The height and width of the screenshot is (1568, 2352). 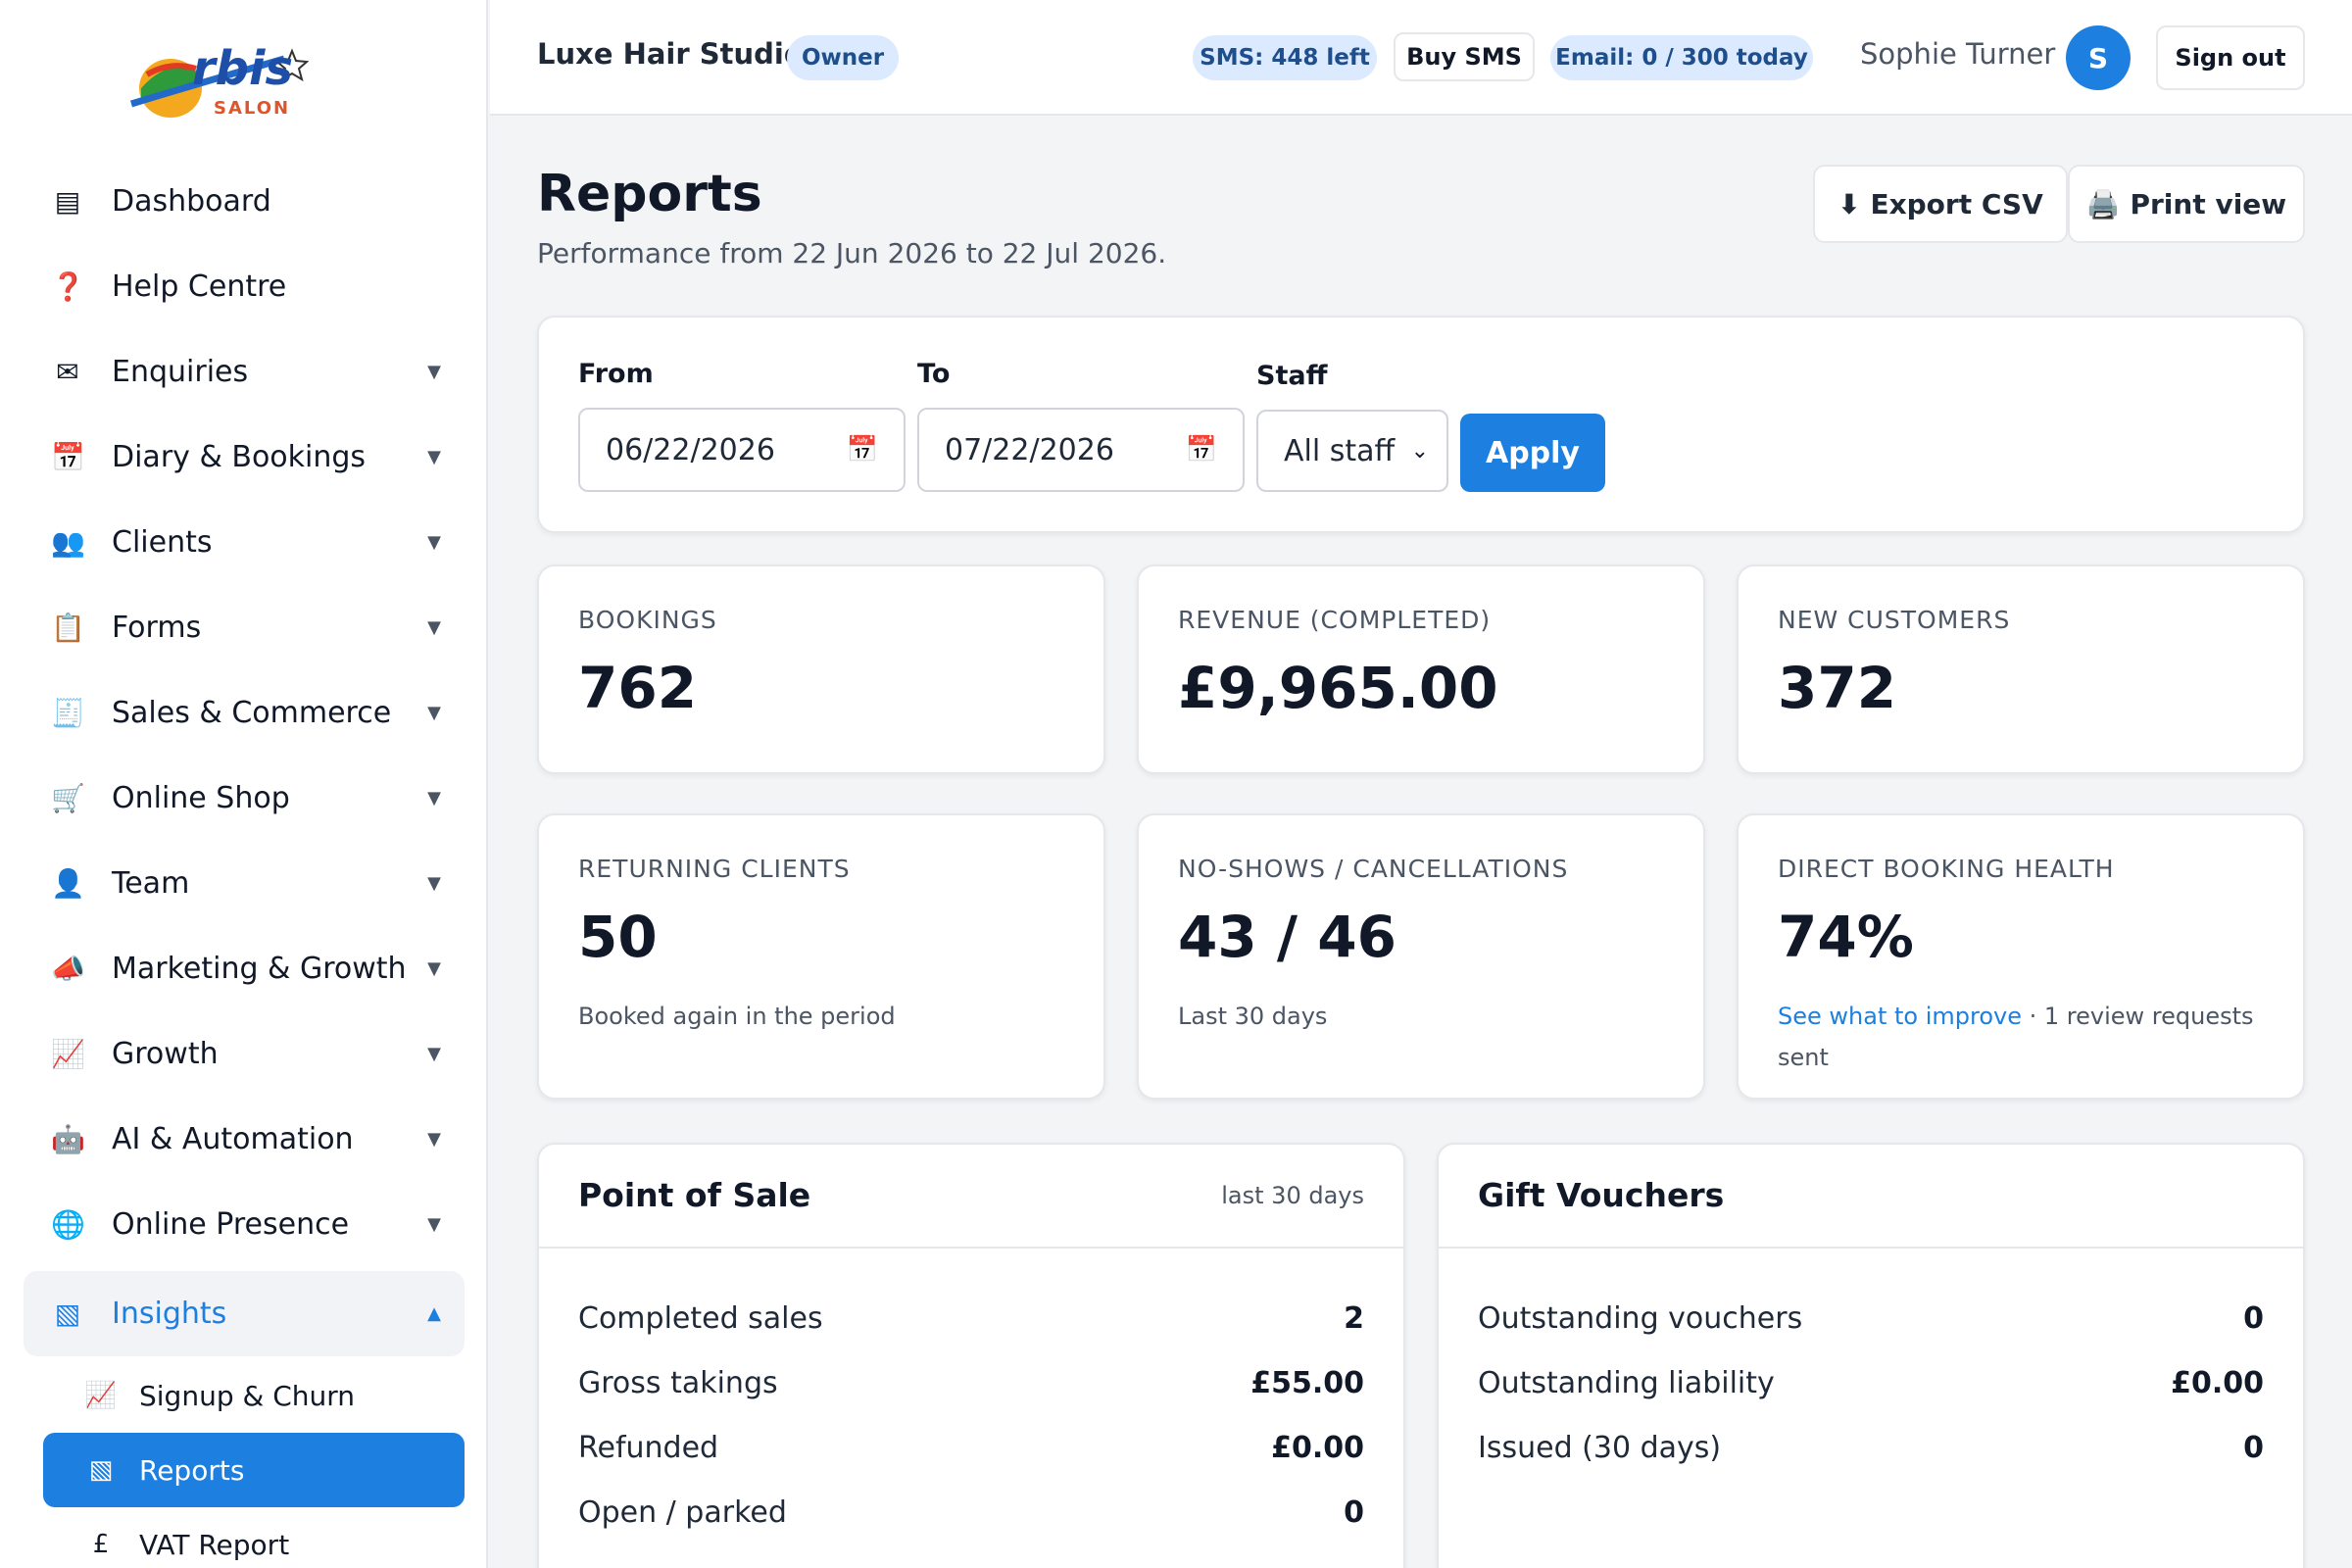 I want to click on sidebar-subitem-signup-and-churn: 📈 Signup & Churn, so click(x=254, y=1395).